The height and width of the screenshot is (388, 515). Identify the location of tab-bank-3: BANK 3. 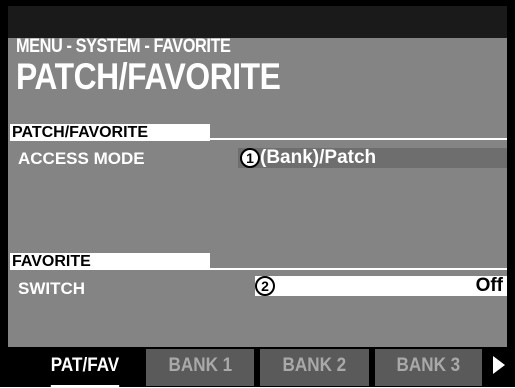
(428, 367).